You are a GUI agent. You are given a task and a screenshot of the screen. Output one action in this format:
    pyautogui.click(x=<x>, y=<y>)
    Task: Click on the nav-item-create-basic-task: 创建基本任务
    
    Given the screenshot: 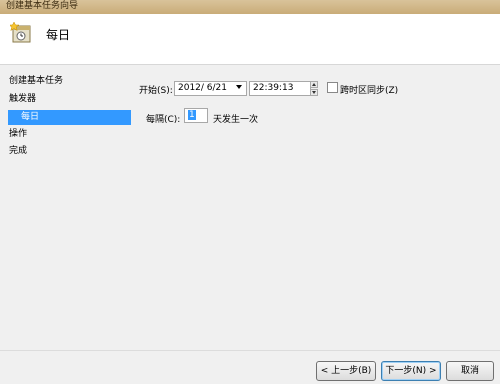 What is the action you would take?
    pyautogui.click(x=67, y=81)
    